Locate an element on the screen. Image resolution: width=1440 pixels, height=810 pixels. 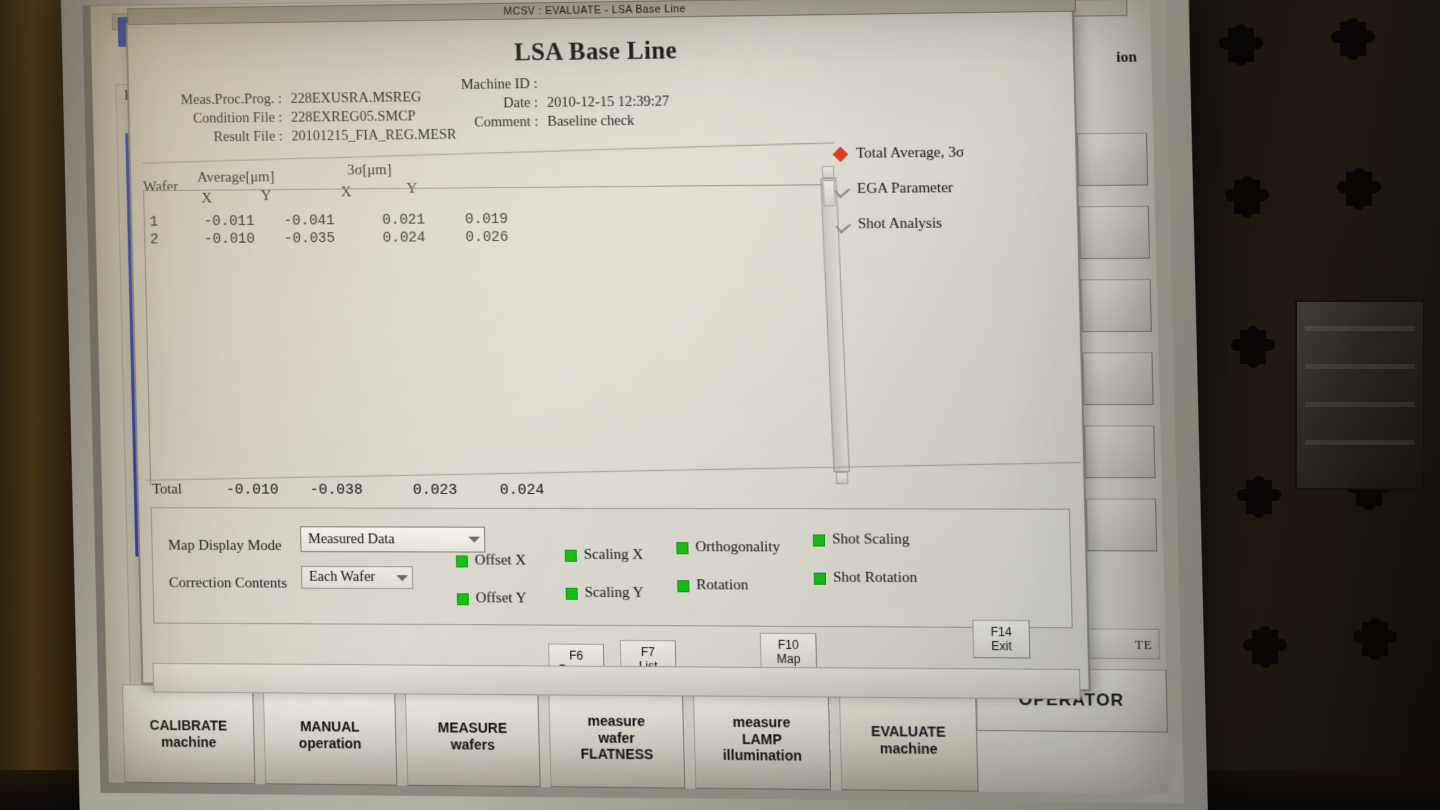
checkbox-label: Shot Rotation is located at coordinates (875, 578).